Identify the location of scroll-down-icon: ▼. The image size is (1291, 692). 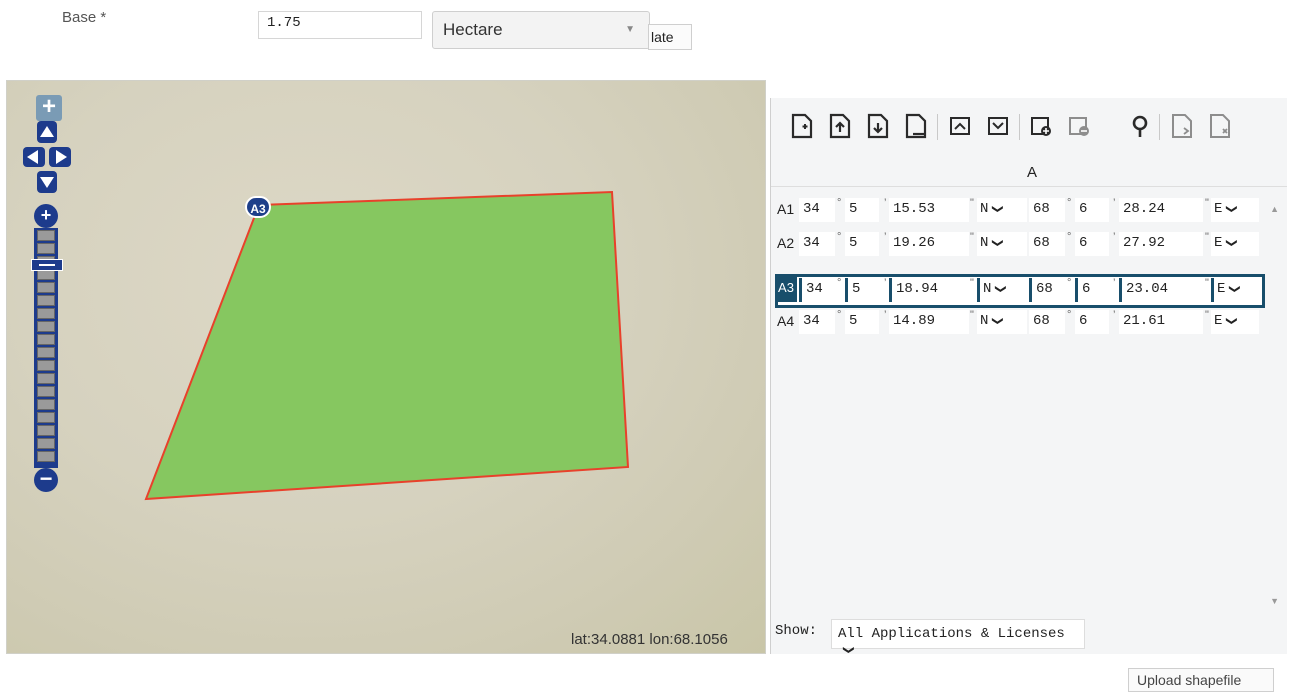
(1274, 601).